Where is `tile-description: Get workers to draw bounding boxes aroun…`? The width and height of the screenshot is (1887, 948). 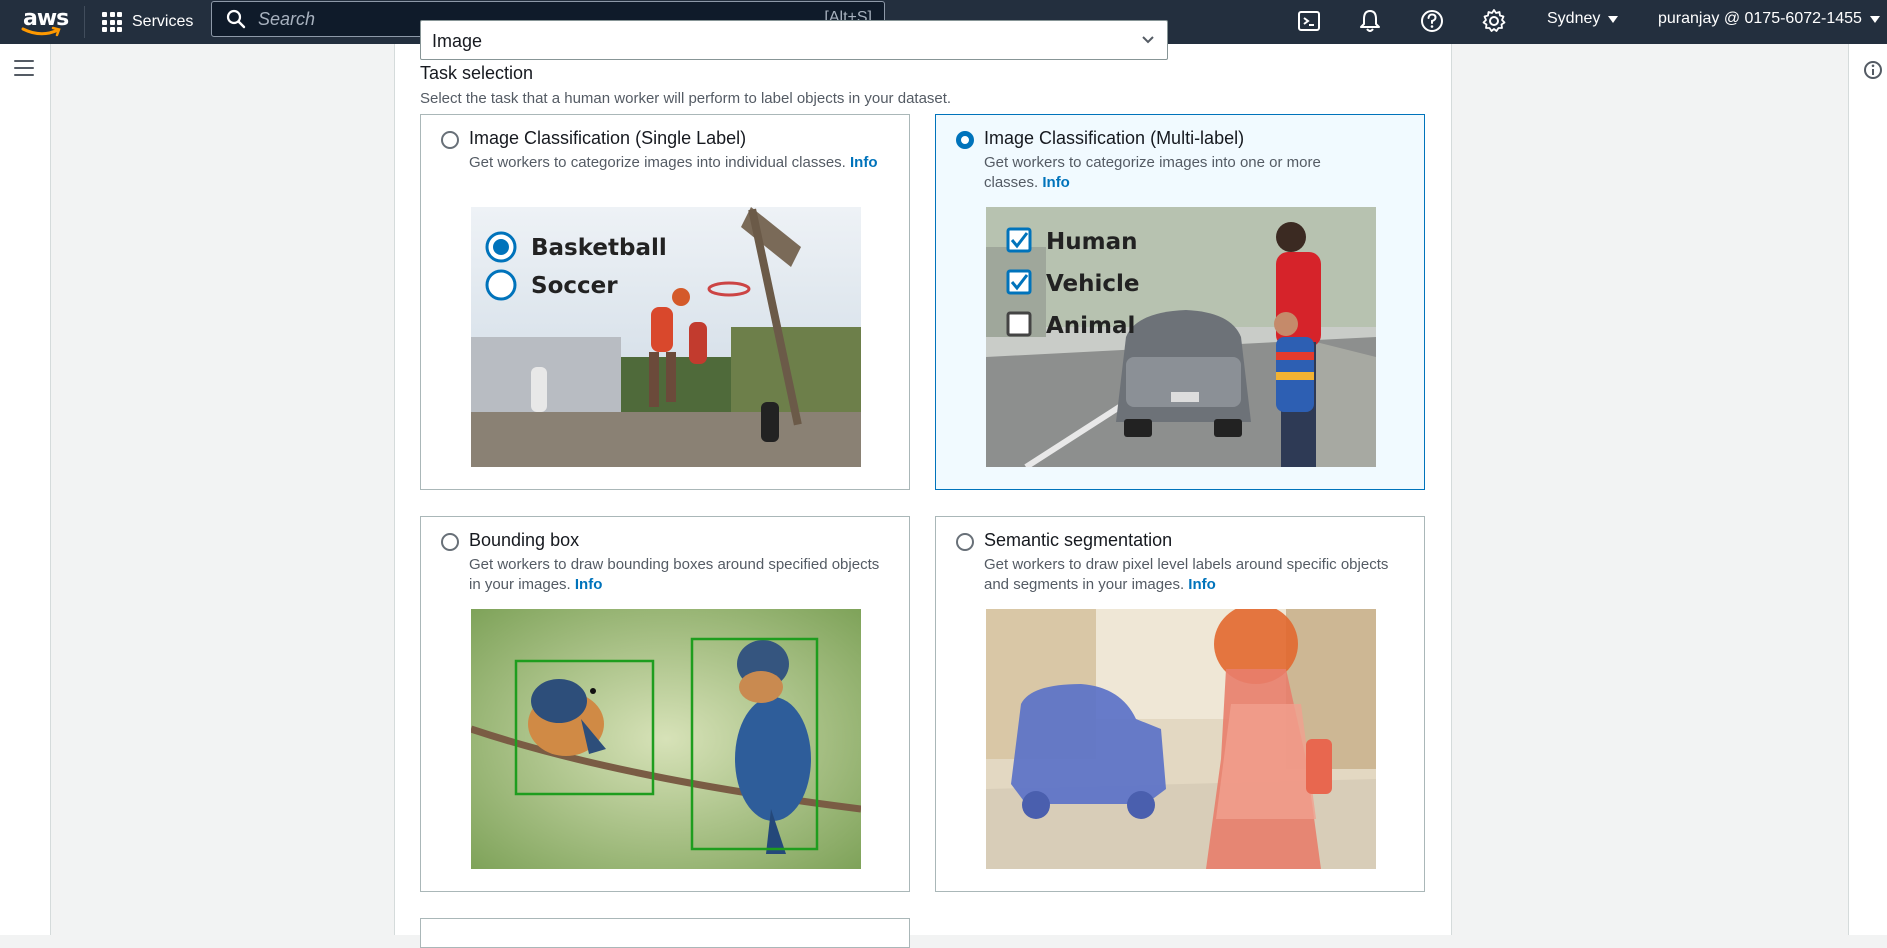
tile-description: Get workers to draw bounding boxes aroun… is located at coordinates (681, 575).